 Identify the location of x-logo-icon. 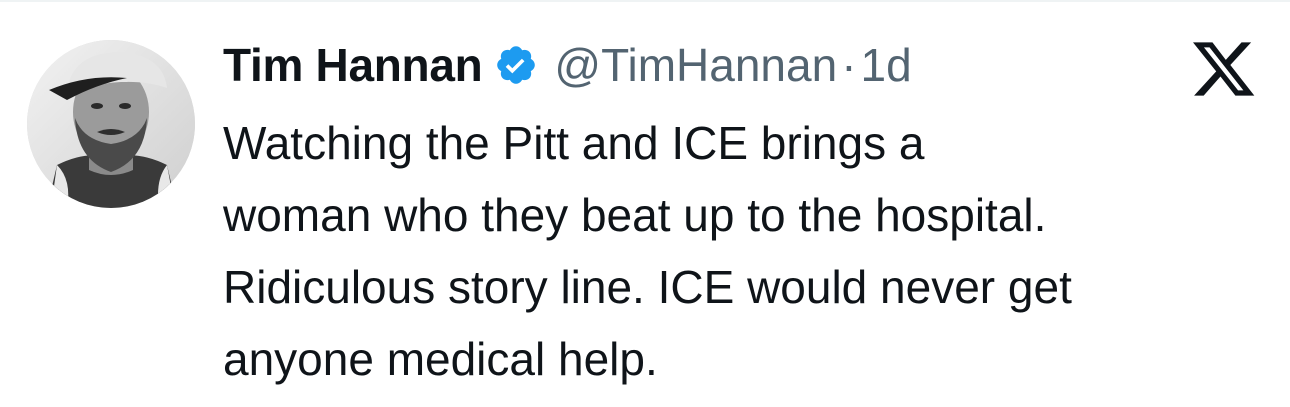
(1225, 69).